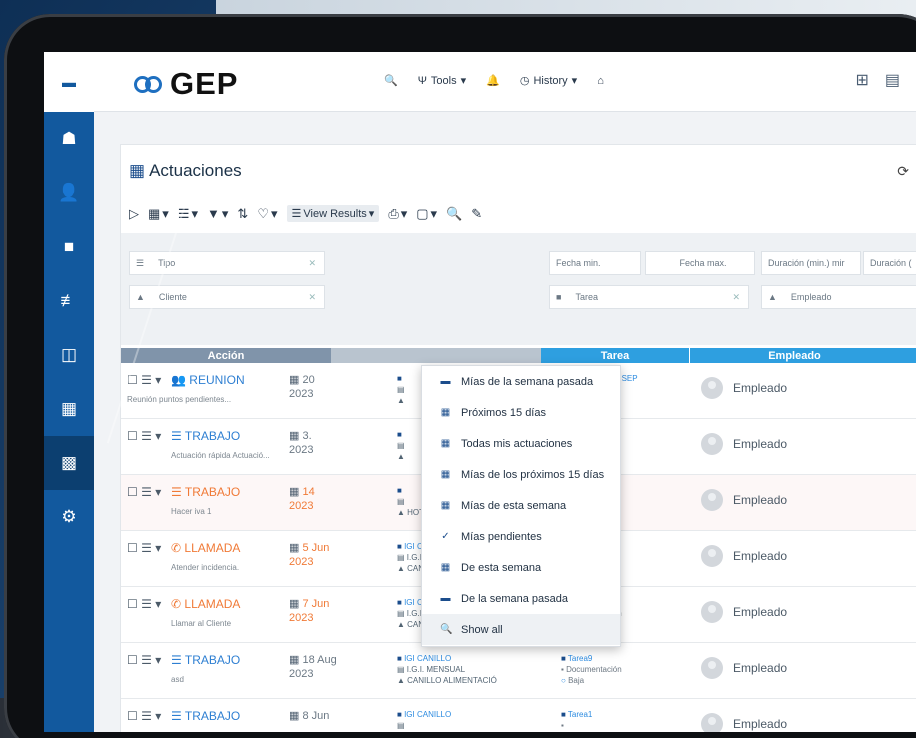 This screenshot has width=916, height=738. What do you see at coordinates (69, 193) in the screenshot?
I see `sidebar-item-users: 👤` at bounding box center [69, 193].